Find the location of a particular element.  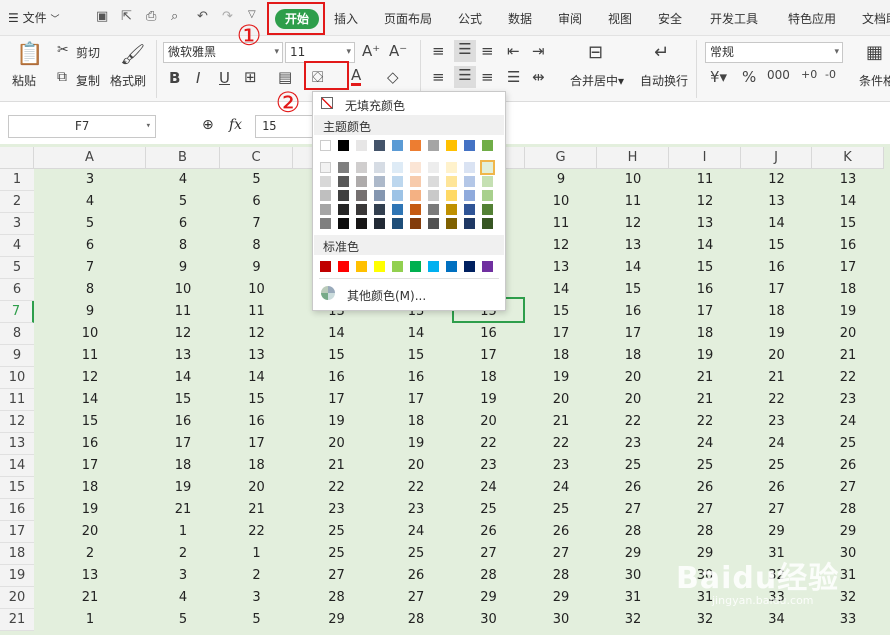

cell: 9 is located at coordinates (561, 180).